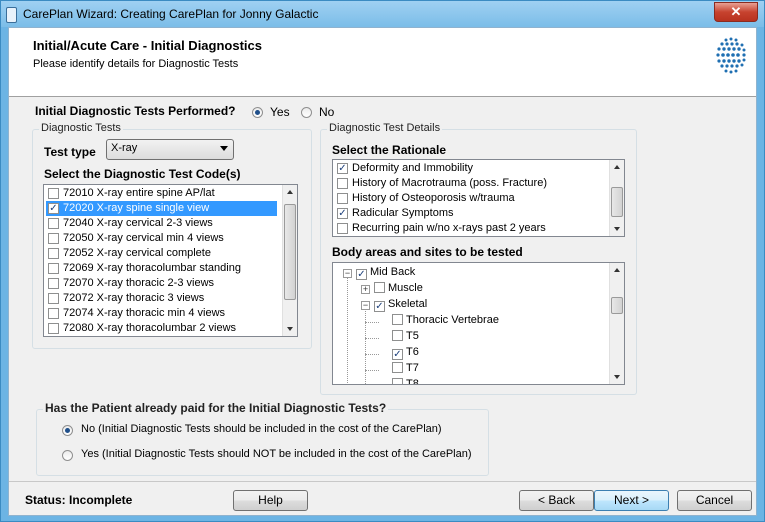 Image resolution: width=765 pixels, height=522 pixels. Describe the element at coordinates (161, 328) in the screenshot. I see `test-code-list-item: 72080 X-ray thoracolumbar 2 views` at that location.